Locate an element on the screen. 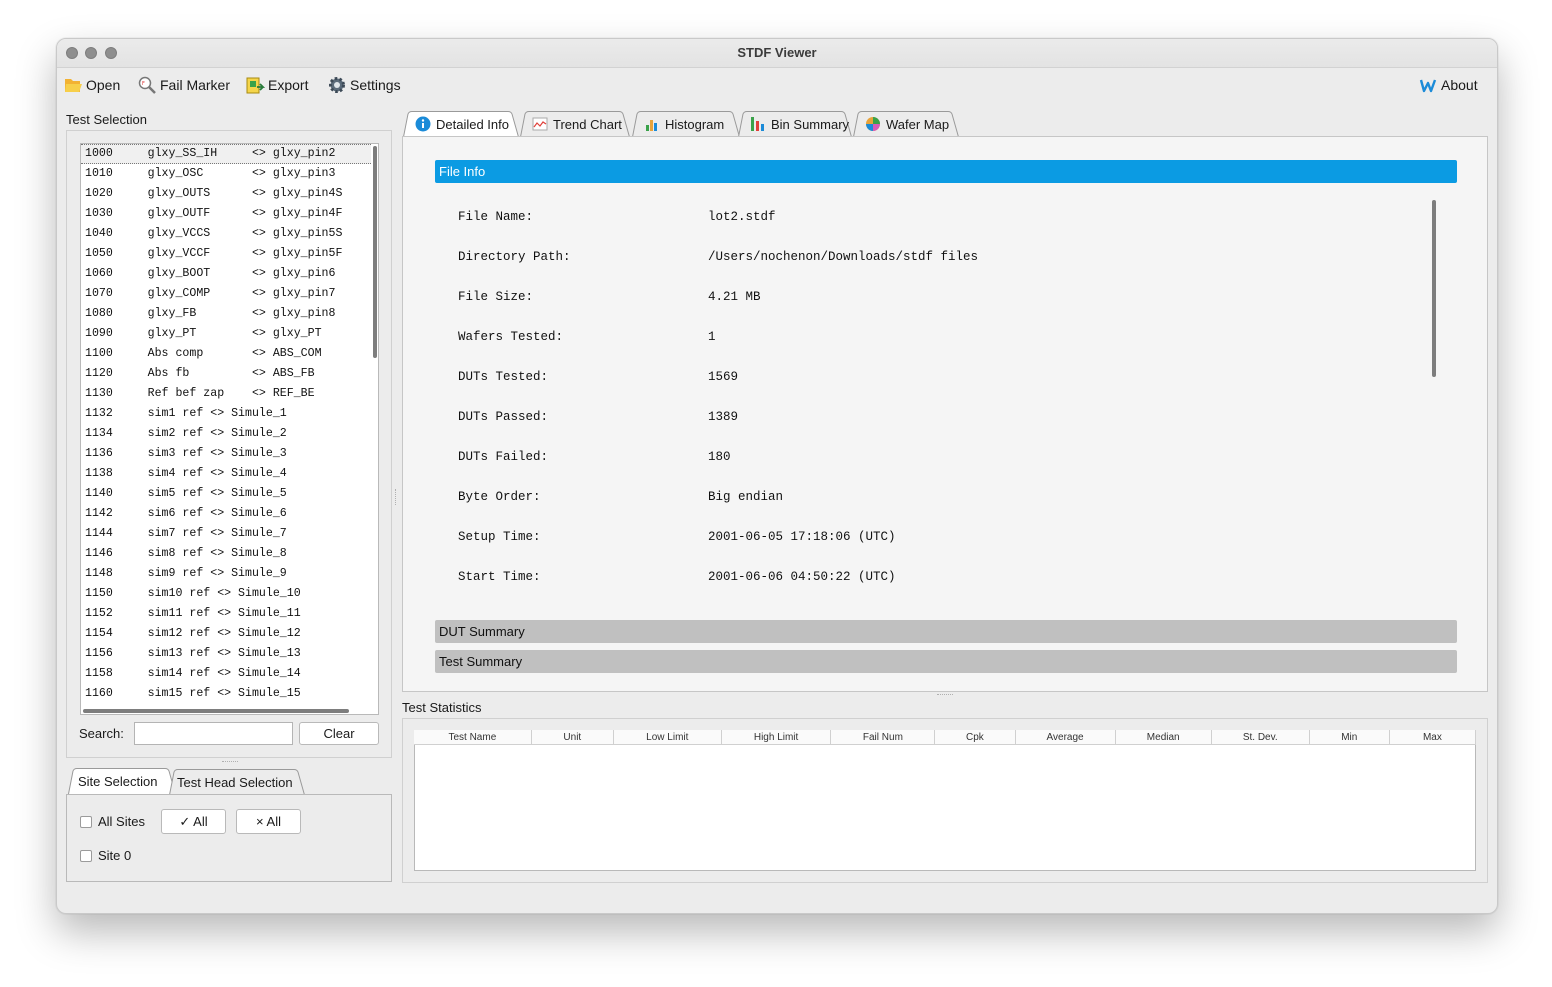 This screenshot has height=987, width=1552. tab-trend-chart: Trend Chart is located at coordinates (575, 124).